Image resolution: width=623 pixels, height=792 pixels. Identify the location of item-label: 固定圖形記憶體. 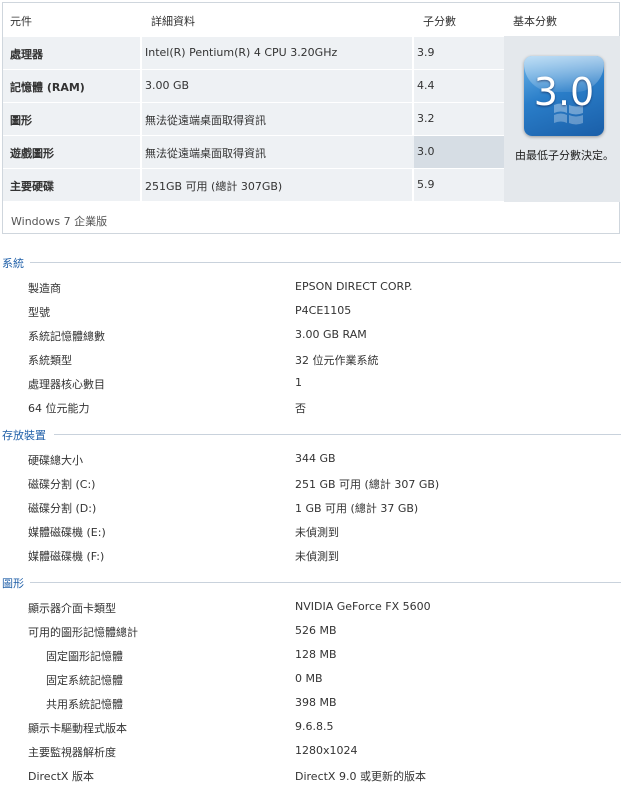
(84, 656).